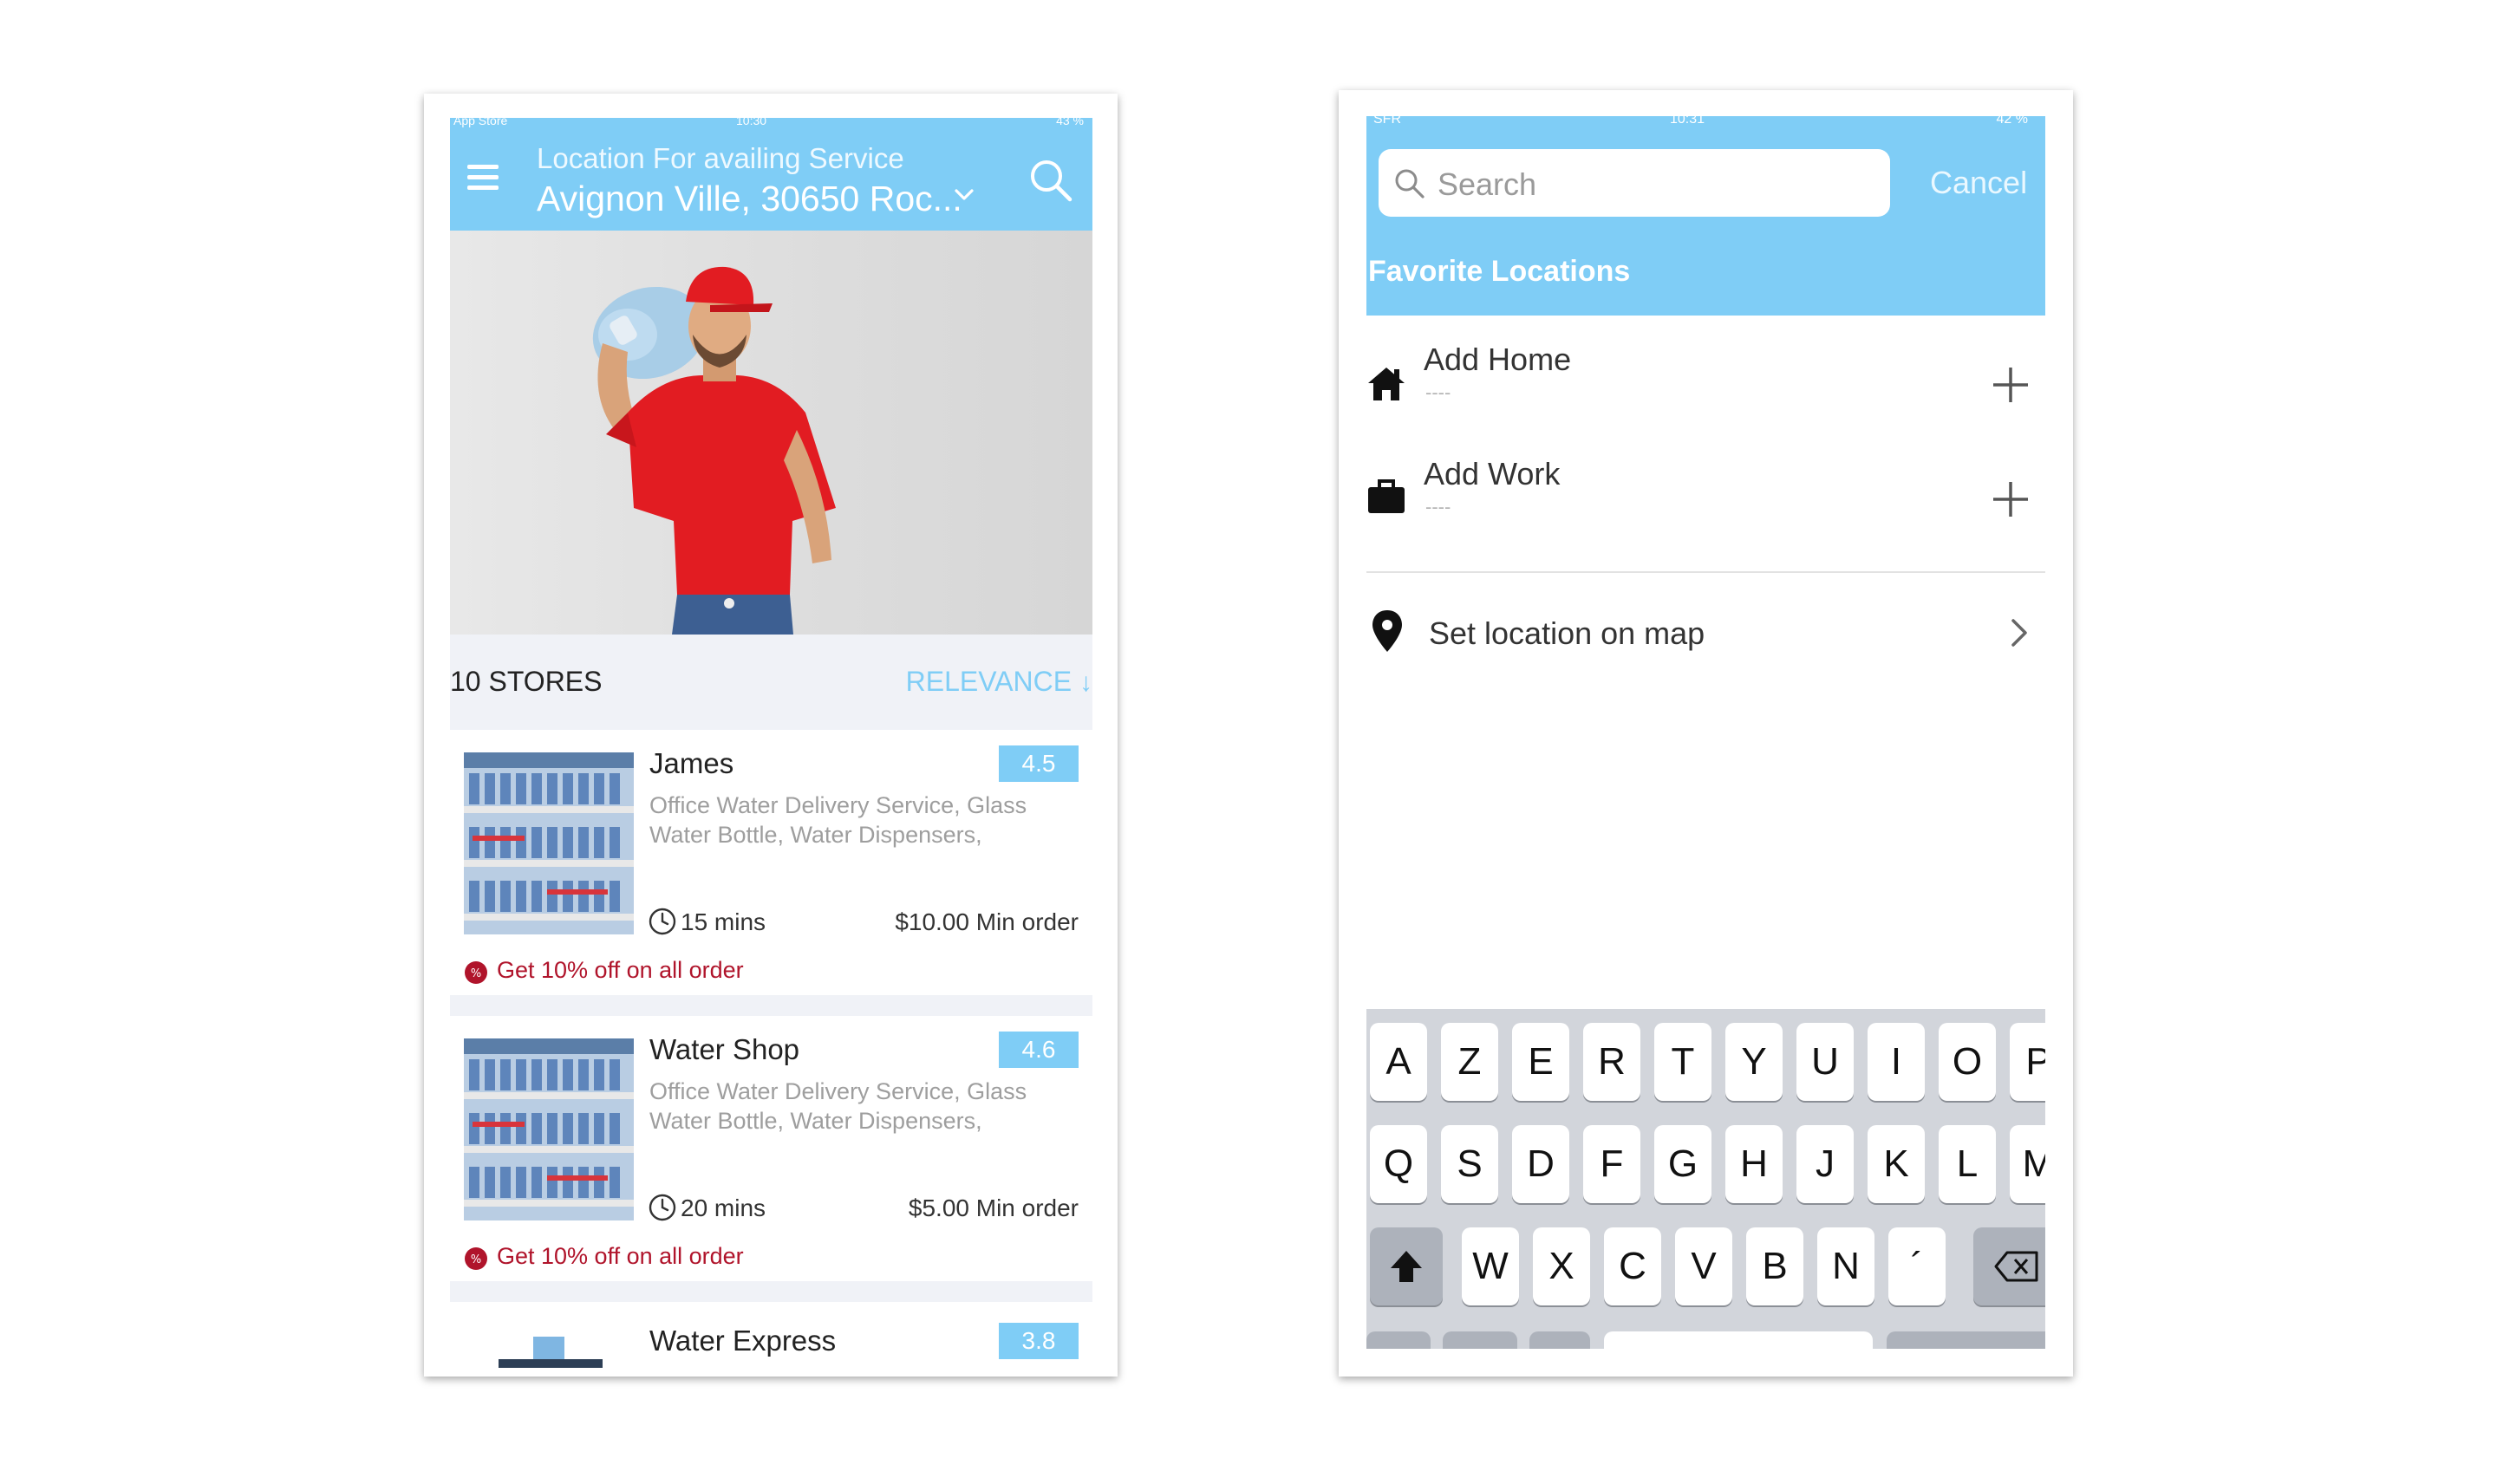  I want to click on min-order: $10.00 Min order, so click(987, 921).